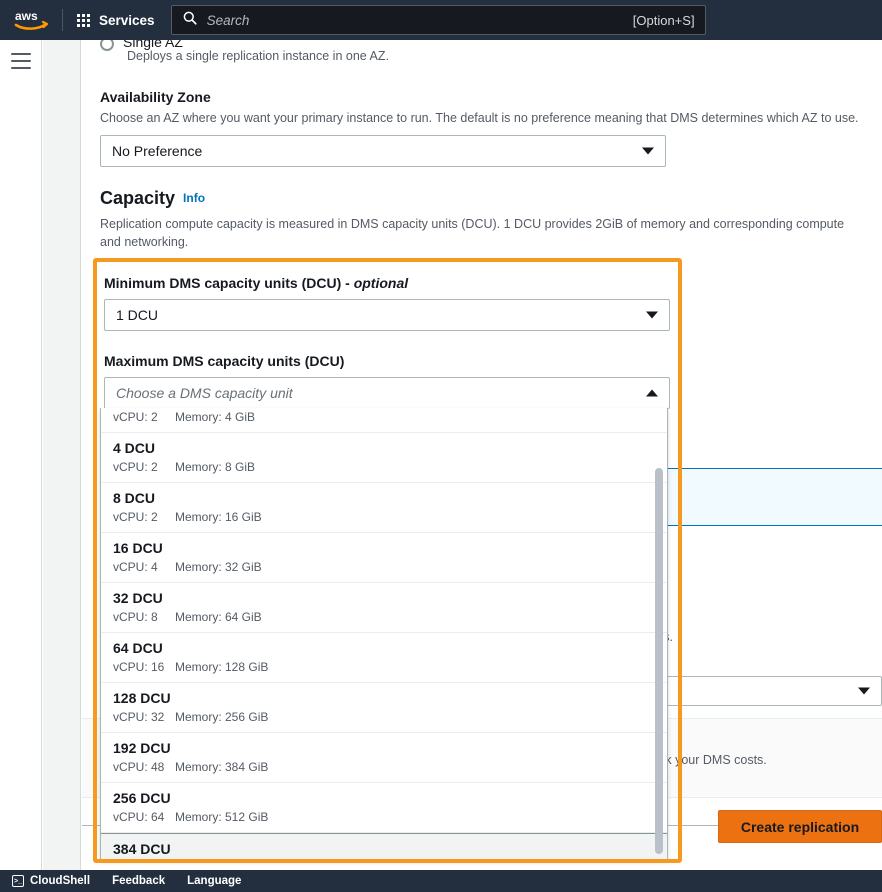  Describe the element at coordinates (387, 393) in the screenshot. I see `max-dcu-select: Choose a DMS capacity unit` at that location.